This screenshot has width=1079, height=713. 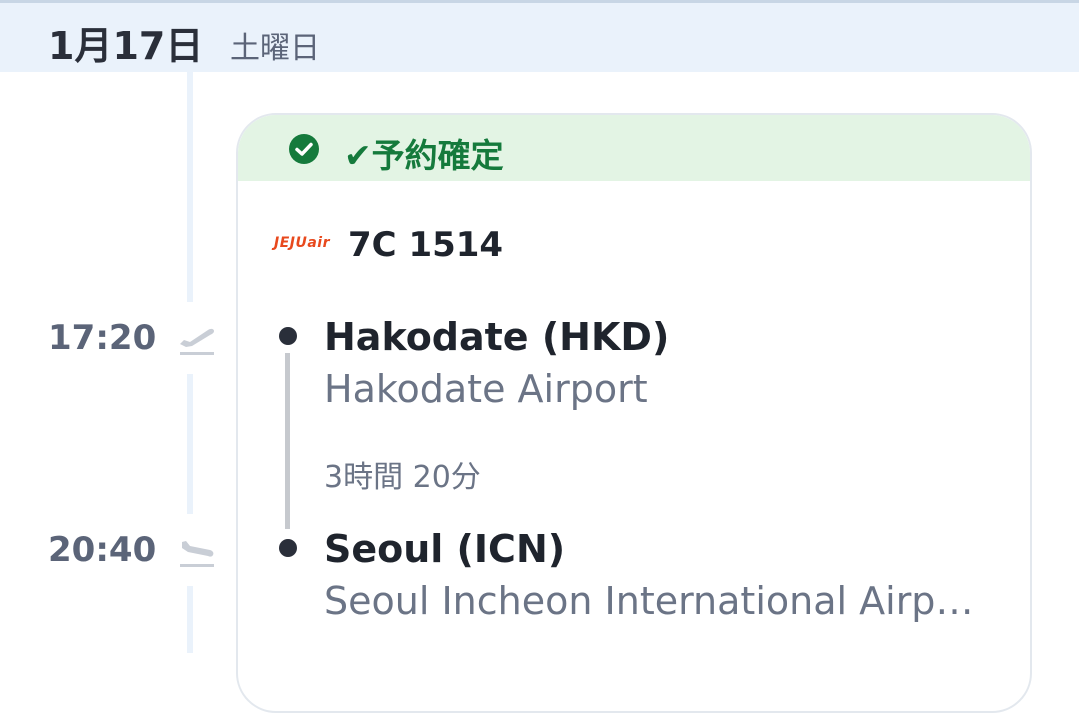 I want to click on takeoff-icon, so click(x=196, y=338).